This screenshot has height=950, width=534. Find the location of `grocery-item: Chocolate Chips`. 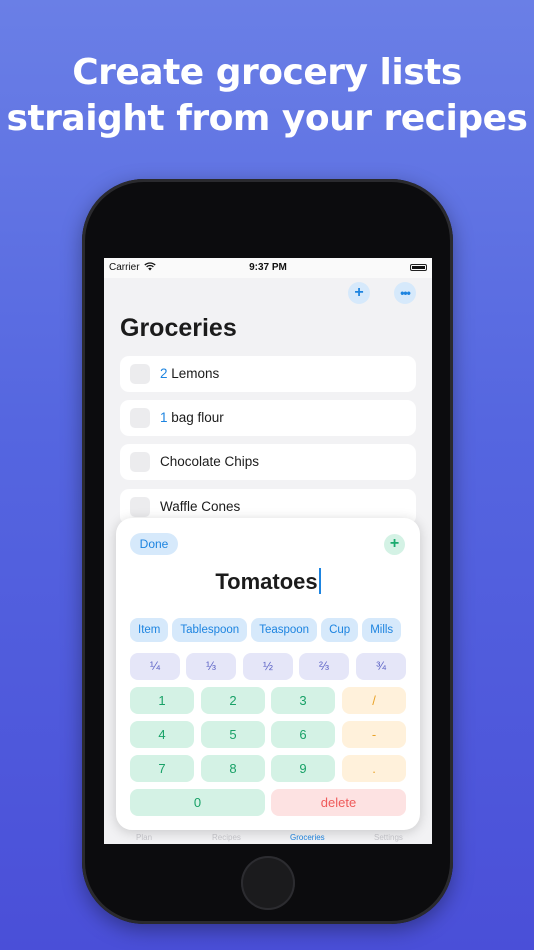

grocery-item: Chocolate Chips is located at coordinates (268, 462).